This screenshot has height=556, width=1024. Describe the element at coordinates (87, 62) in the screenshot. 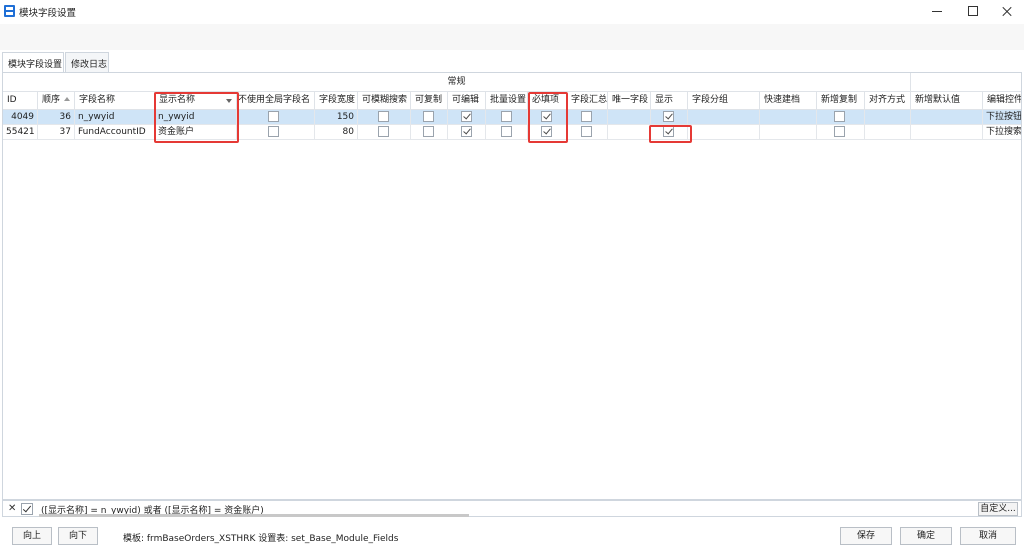

I see `tab-change-log: 修改日志` at that location.